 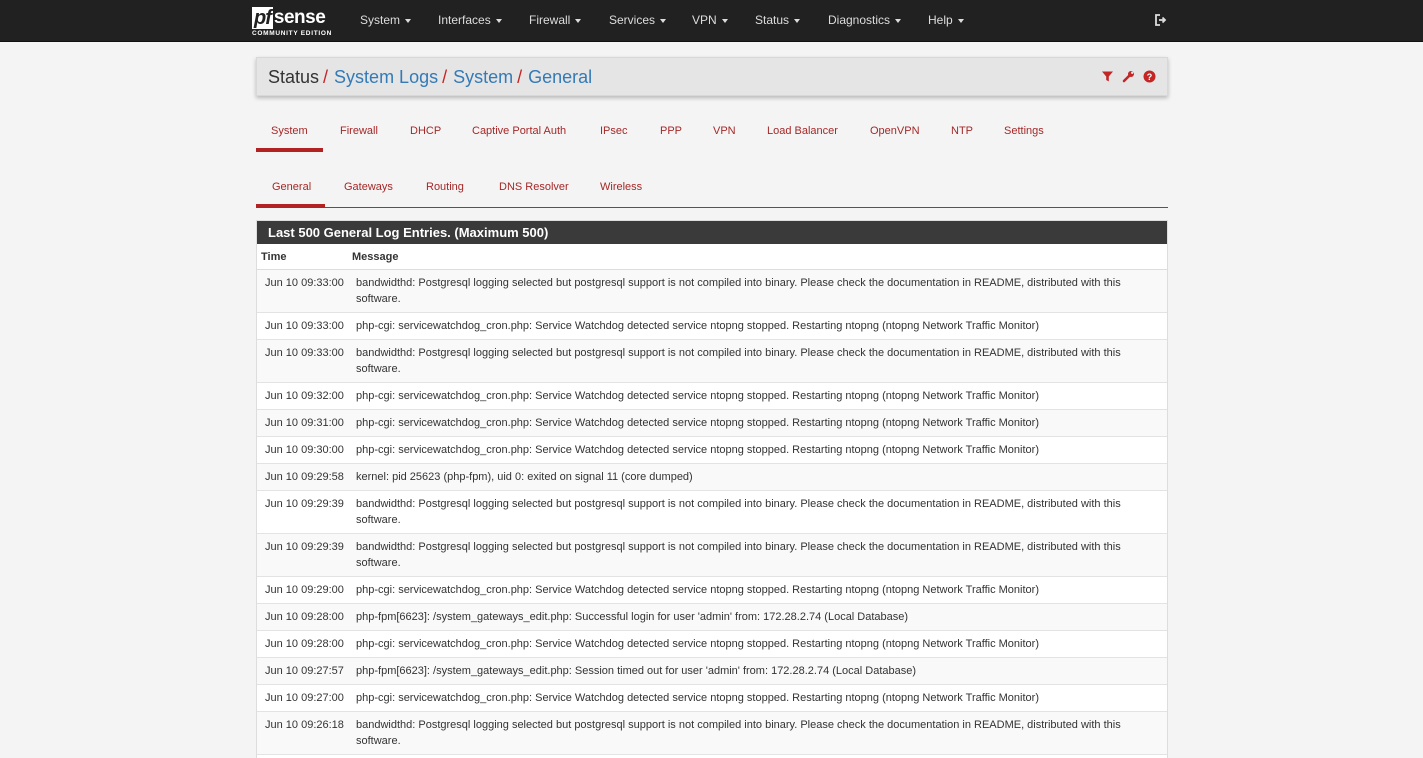 I want to click on log-time: Jun 10 09:32:00, so click(x=304, y=396).